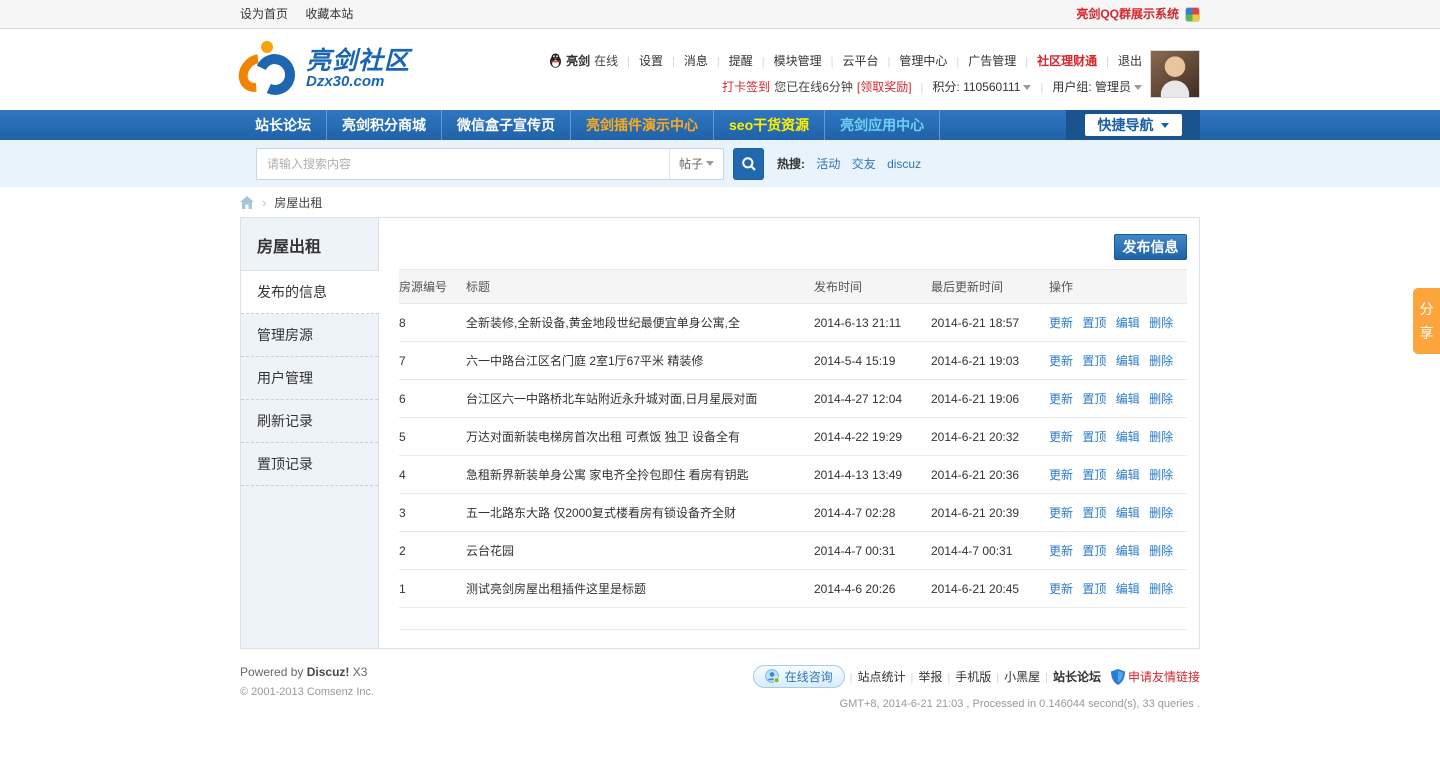 This screenshot has width=1440, height=770. Describe the element at coordinates (490, 551) in the screenshot. I see `listing-title-link: 云台花园` at that location.